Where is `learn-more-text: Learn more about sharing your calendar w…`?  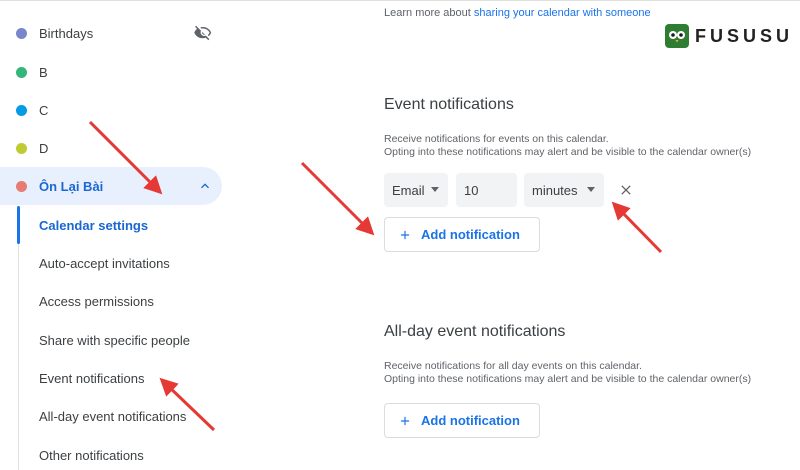 learn-more-text: Learn more about sharing your calendar w… is located at coordinates (517, 13).